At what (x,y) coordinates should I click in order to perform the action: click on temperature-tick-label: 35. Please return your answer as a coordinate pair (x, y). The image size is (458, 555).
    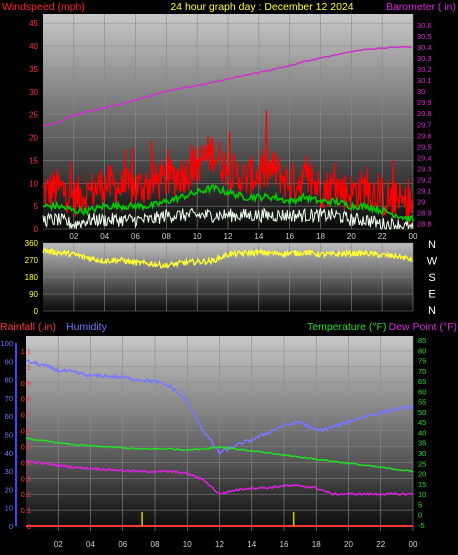
    Looking at the image, I should click on (422, 443).